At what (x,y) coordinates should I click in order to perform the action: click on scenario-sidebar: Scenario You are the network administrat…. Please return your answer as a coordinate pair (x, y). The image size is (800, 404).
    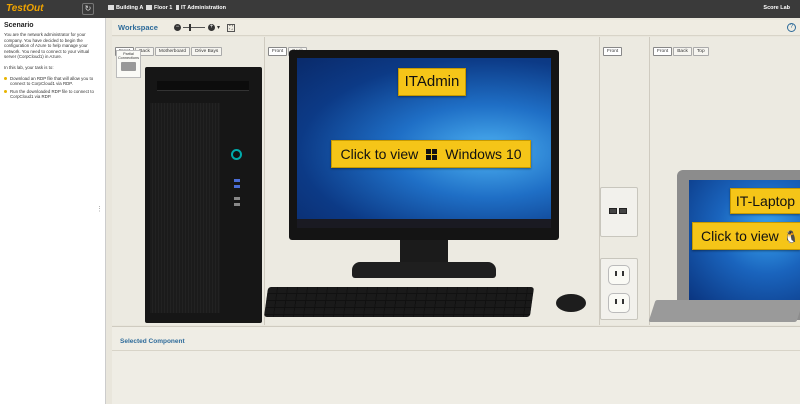
    Looking at the image, I should click on (53, 211).